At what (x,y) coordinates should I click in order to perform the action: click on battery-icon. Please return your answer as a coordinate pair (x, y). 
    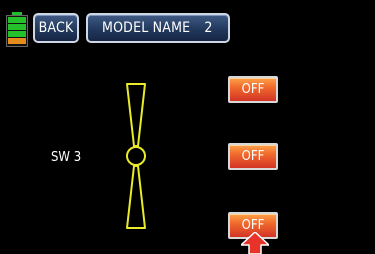
    Looking at the image, I should click on (17, 29).